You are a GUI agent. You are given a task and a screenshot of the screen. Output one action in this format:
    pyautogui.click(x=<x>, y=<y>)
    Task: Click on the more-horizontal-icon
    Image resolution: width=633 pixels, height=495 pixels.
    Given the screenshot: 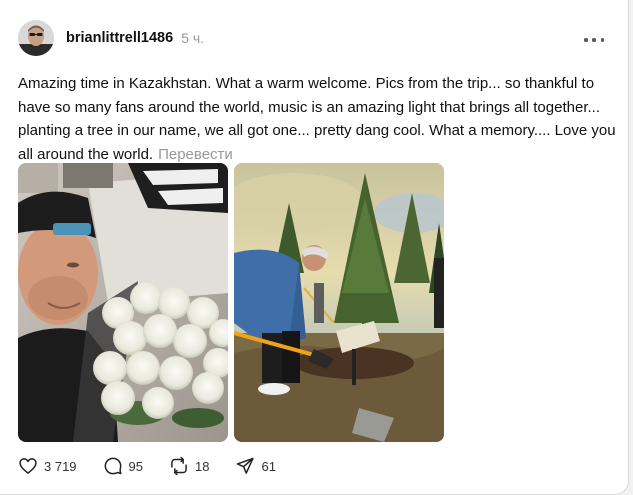 What is the action you would take?
    pyautogui.click(x=594, y=40)
    